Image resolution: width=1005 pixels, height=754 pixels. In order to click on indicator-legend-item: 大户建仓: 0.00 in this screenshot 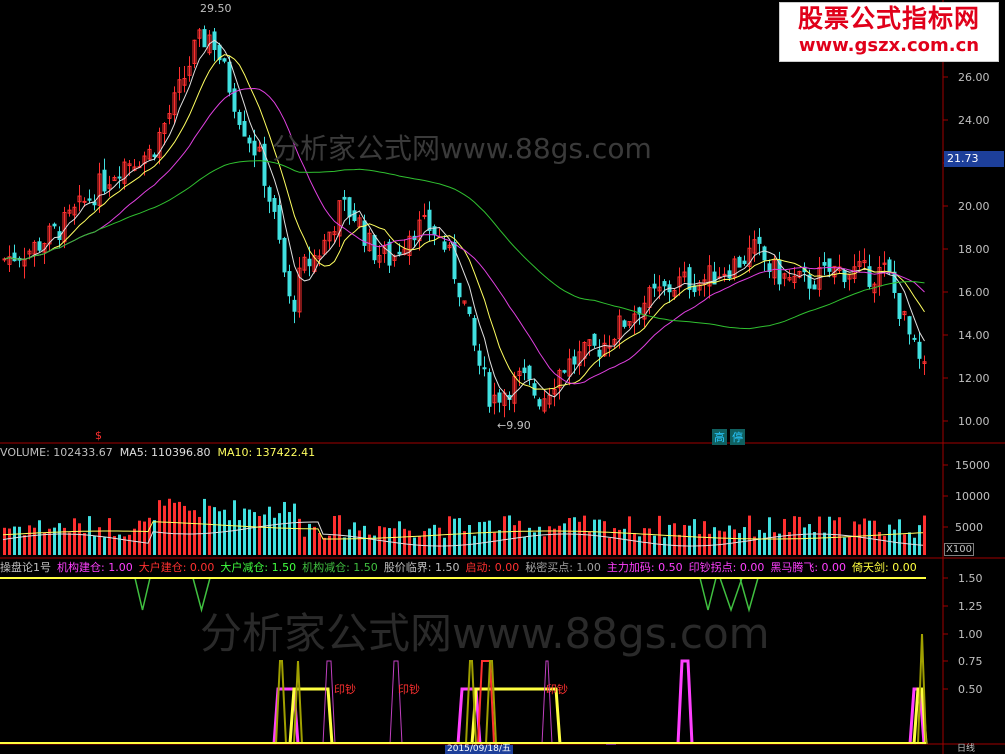, I will do `click(176, 567)`.